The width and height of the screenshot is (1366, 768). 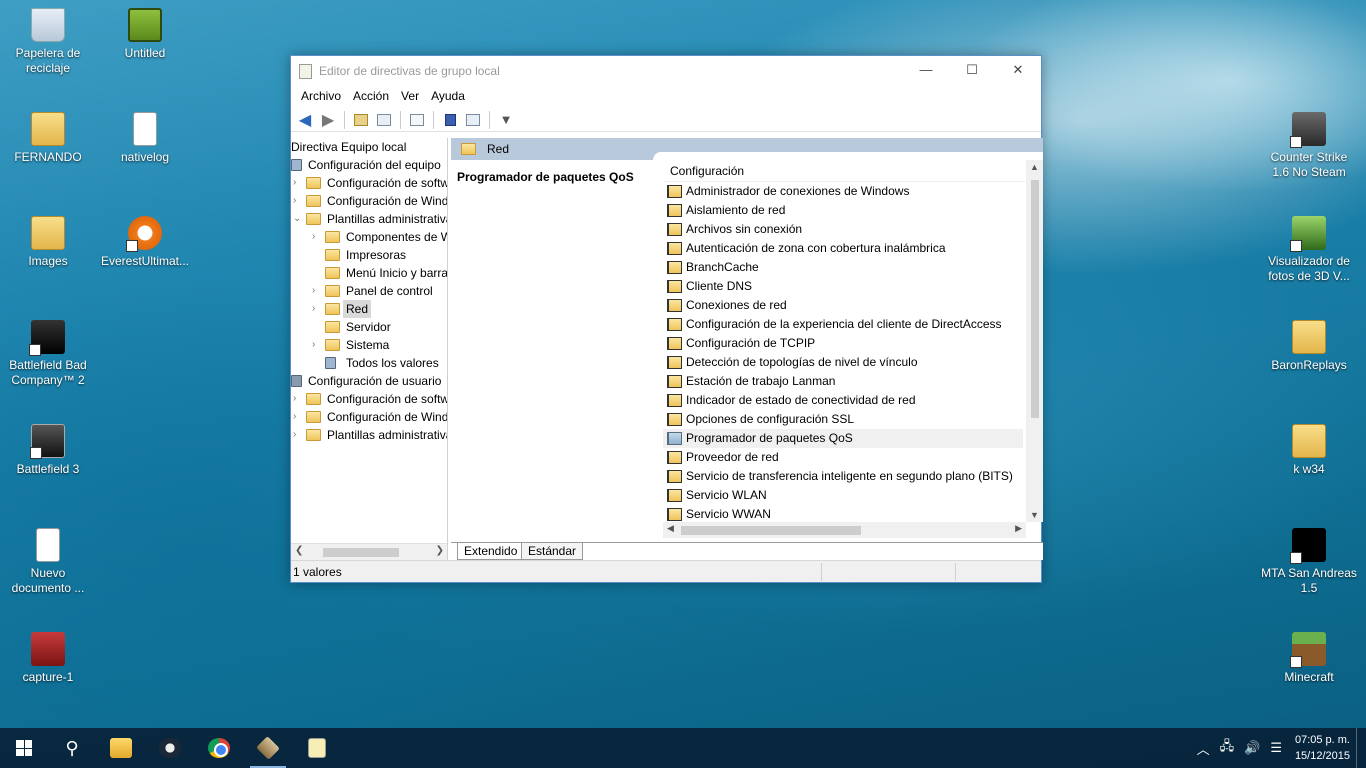 What do you see at coordinates (843, 438) in the screenshot?
I see `list-item: Programador de paquetes QoS` at bounding box center [843, 438].